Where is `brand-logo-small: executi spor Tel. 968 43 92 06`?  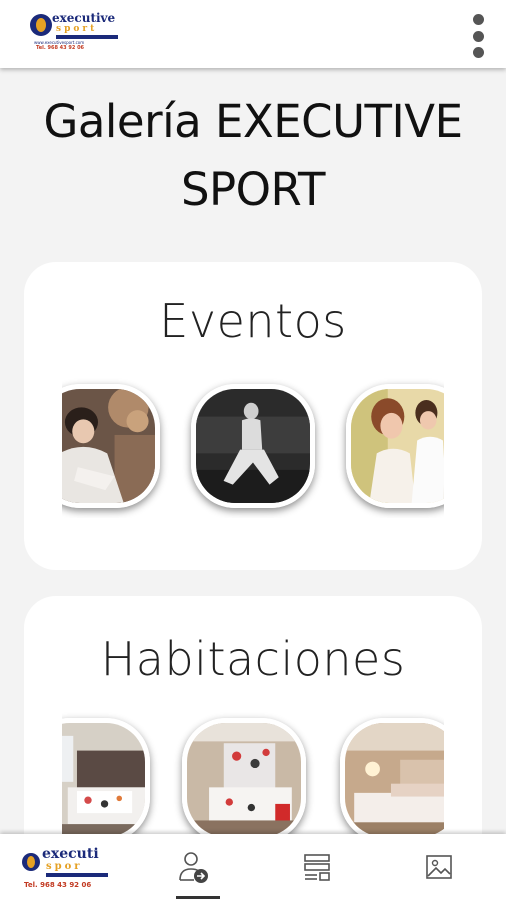
brand-logo-small: executi spor Tel. 968 43 92 06 is located at coordinates (67, 867).